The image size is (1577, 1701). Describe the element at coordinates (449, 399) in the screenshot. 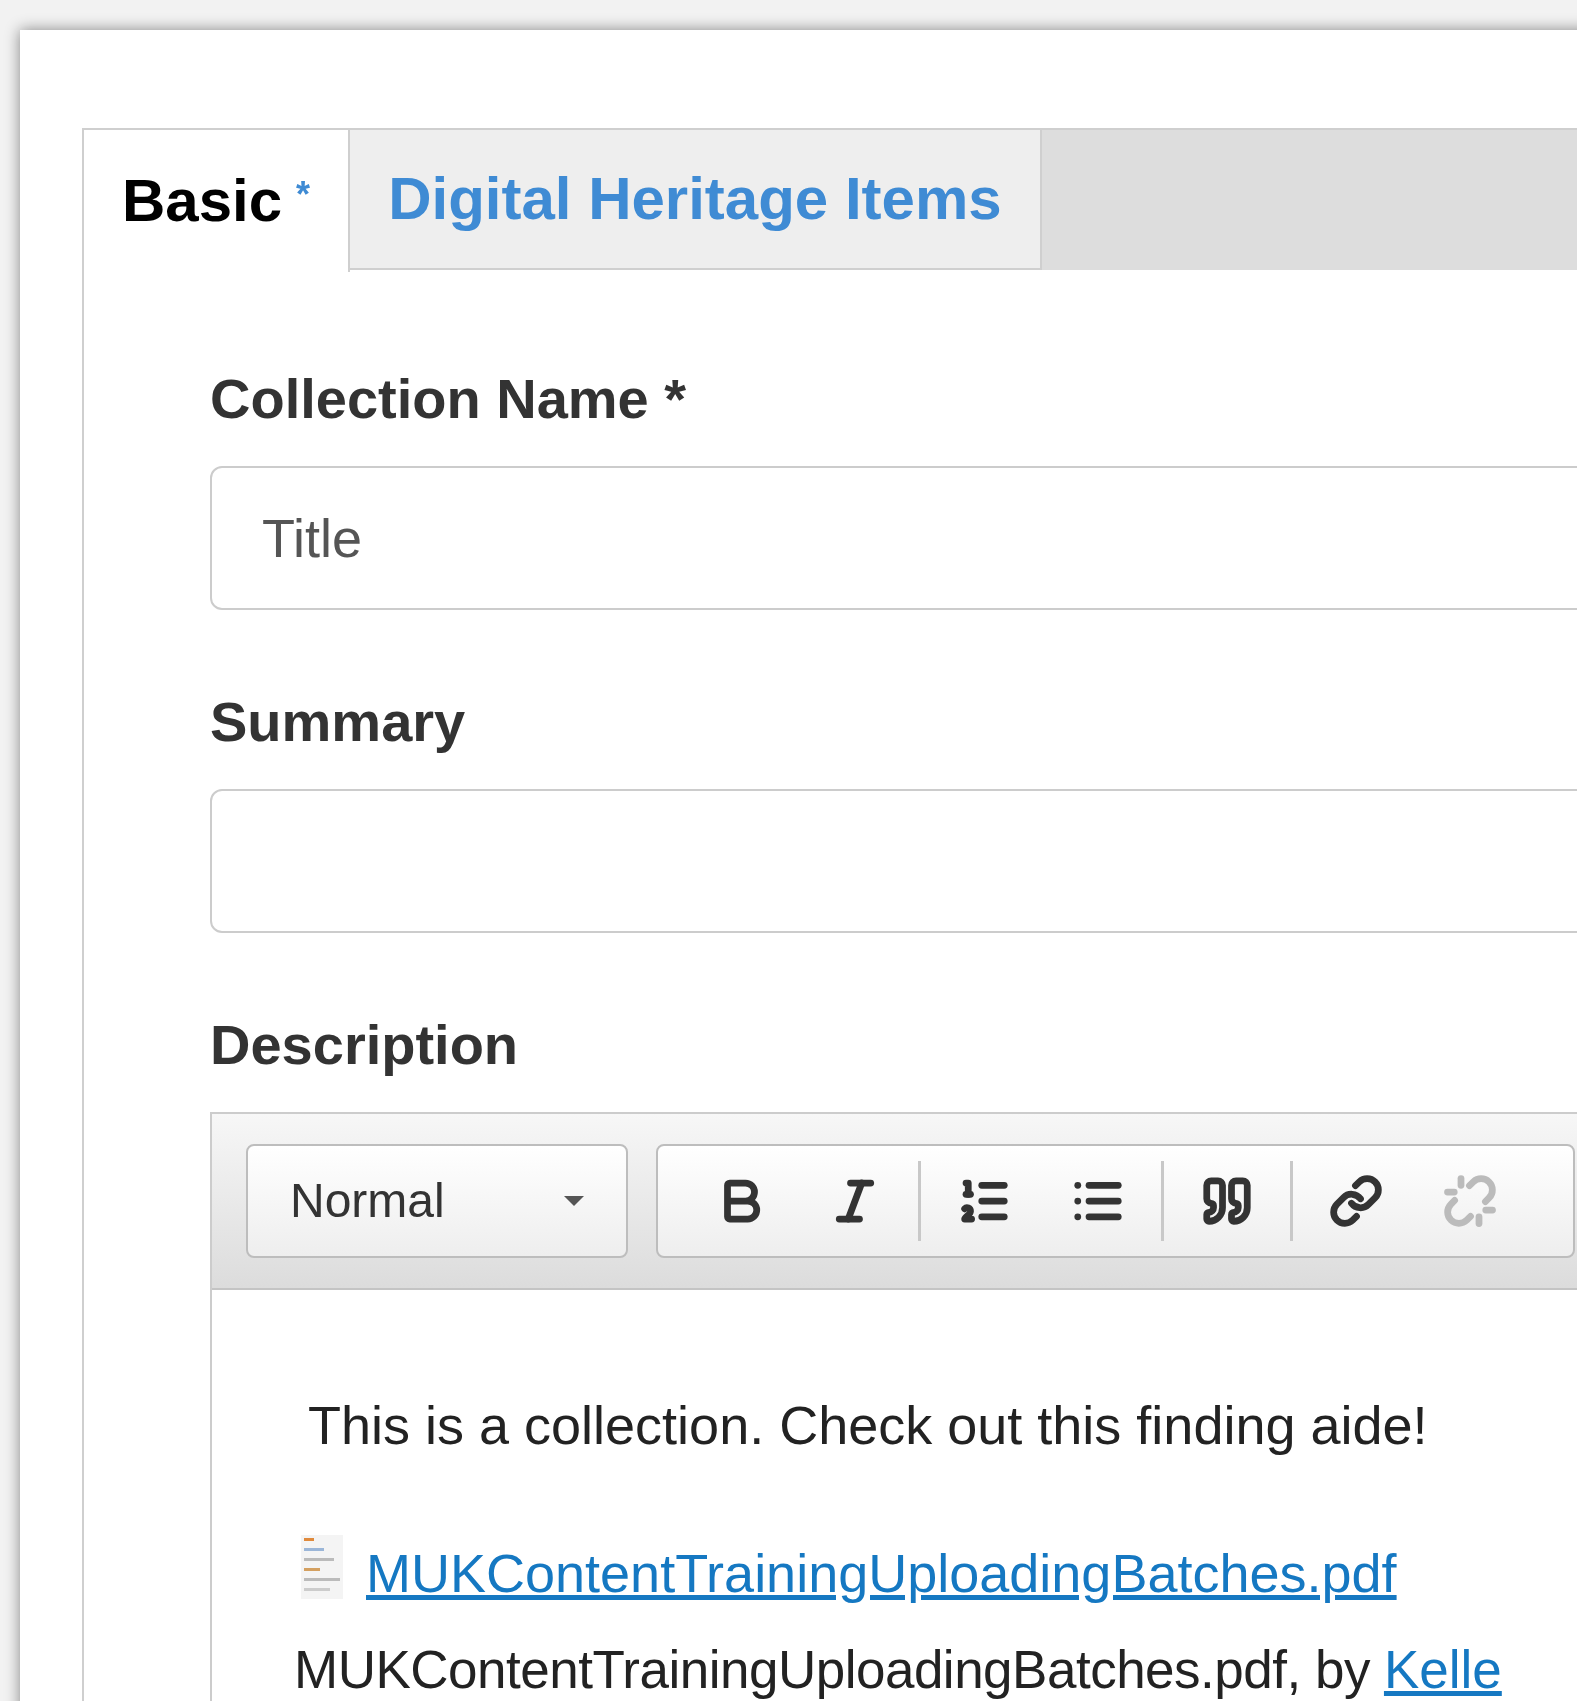

I see `field-label: Collection Name *` at that location.